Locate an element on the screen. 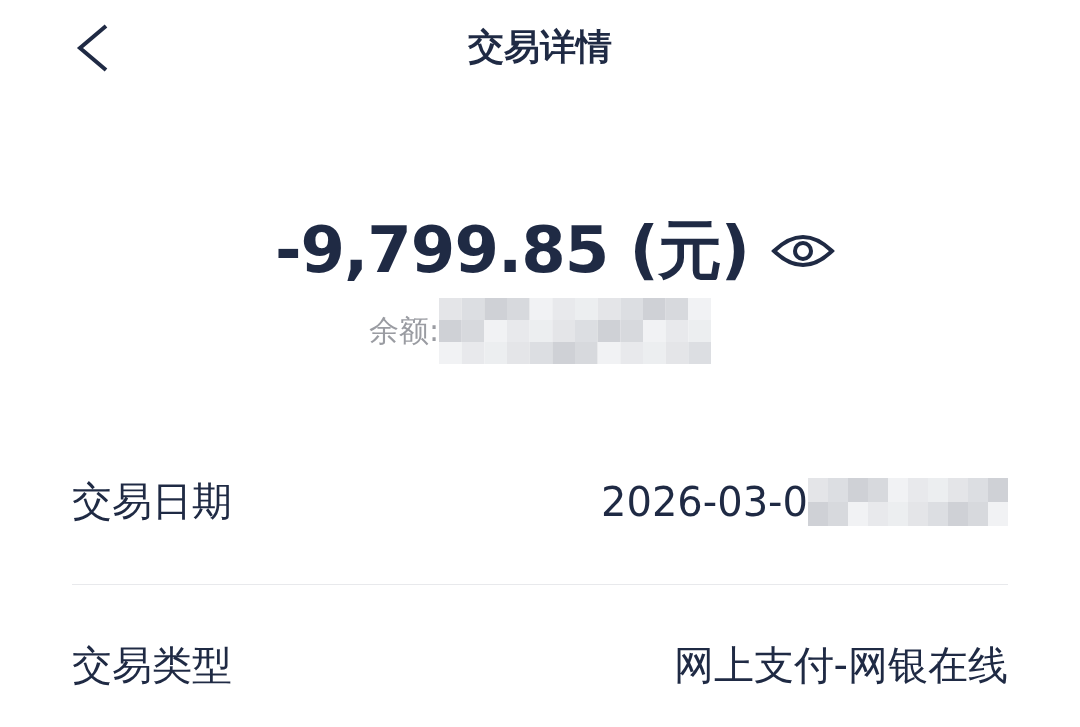  amount-text: -9,799.85 (元) is located at coordinates (512, 250).